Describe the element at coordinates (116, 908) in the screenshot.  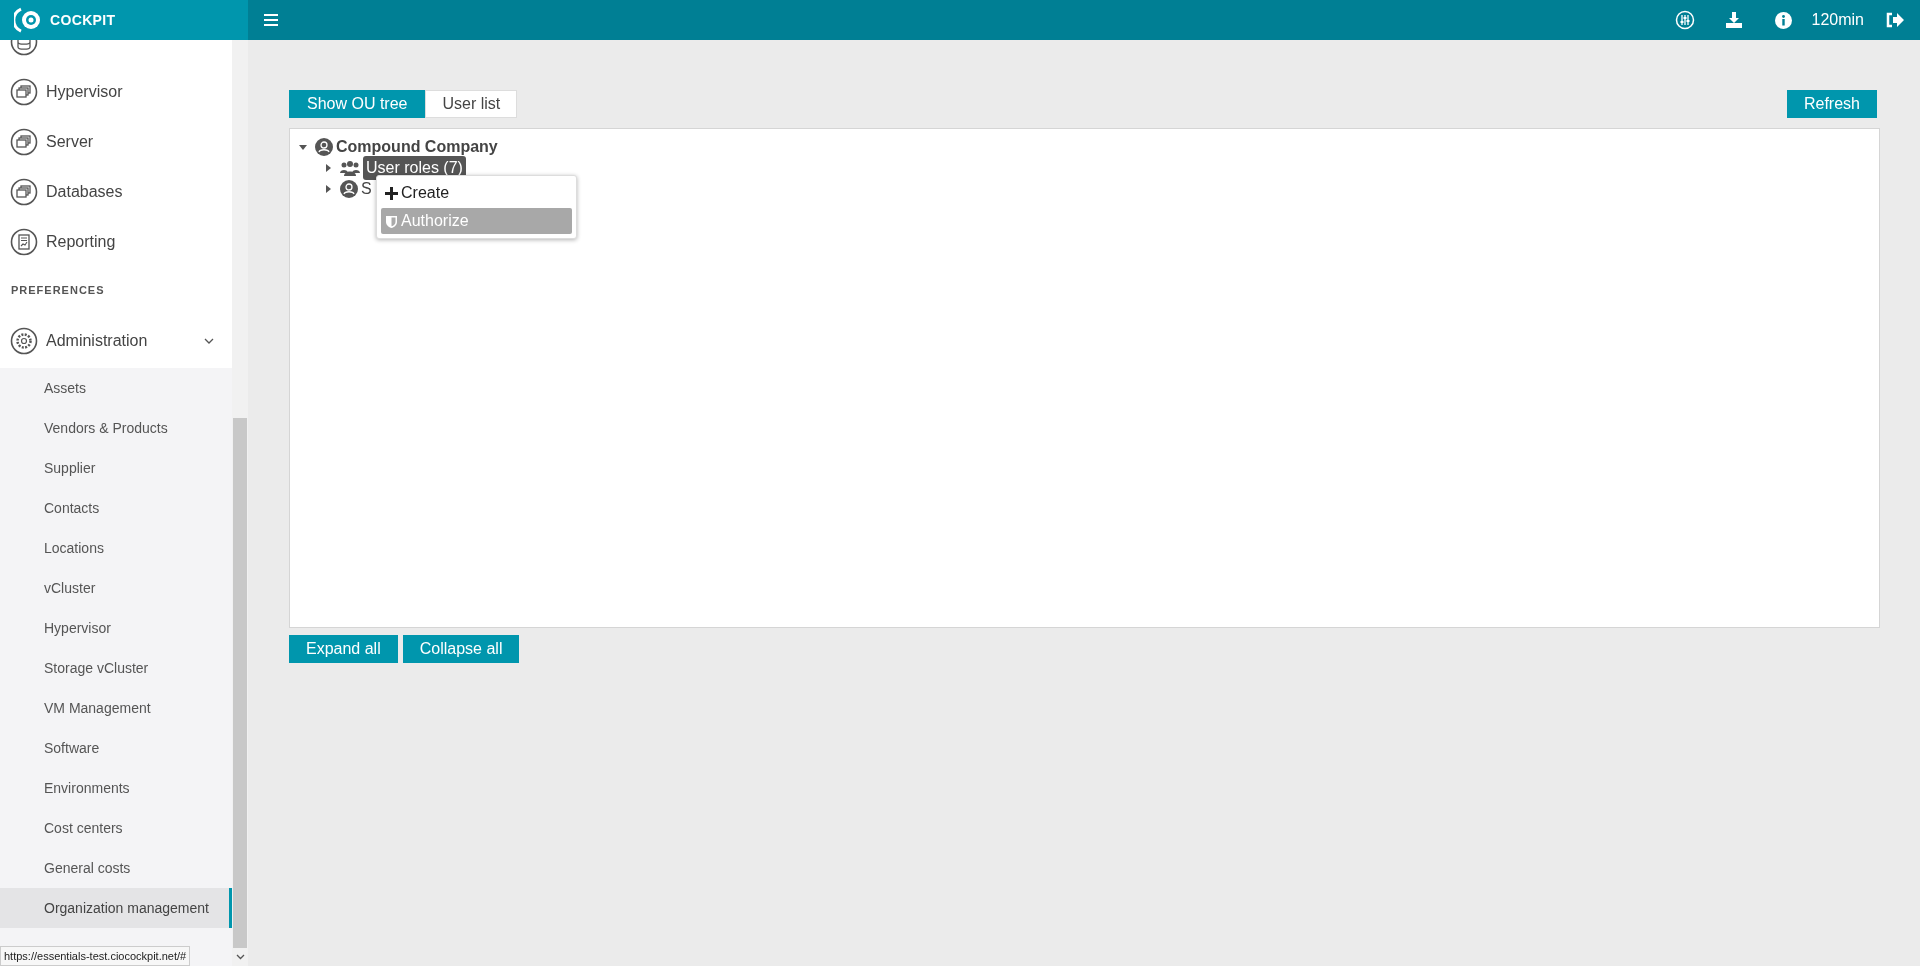
I see `submenu-item: Organization management` at that location.